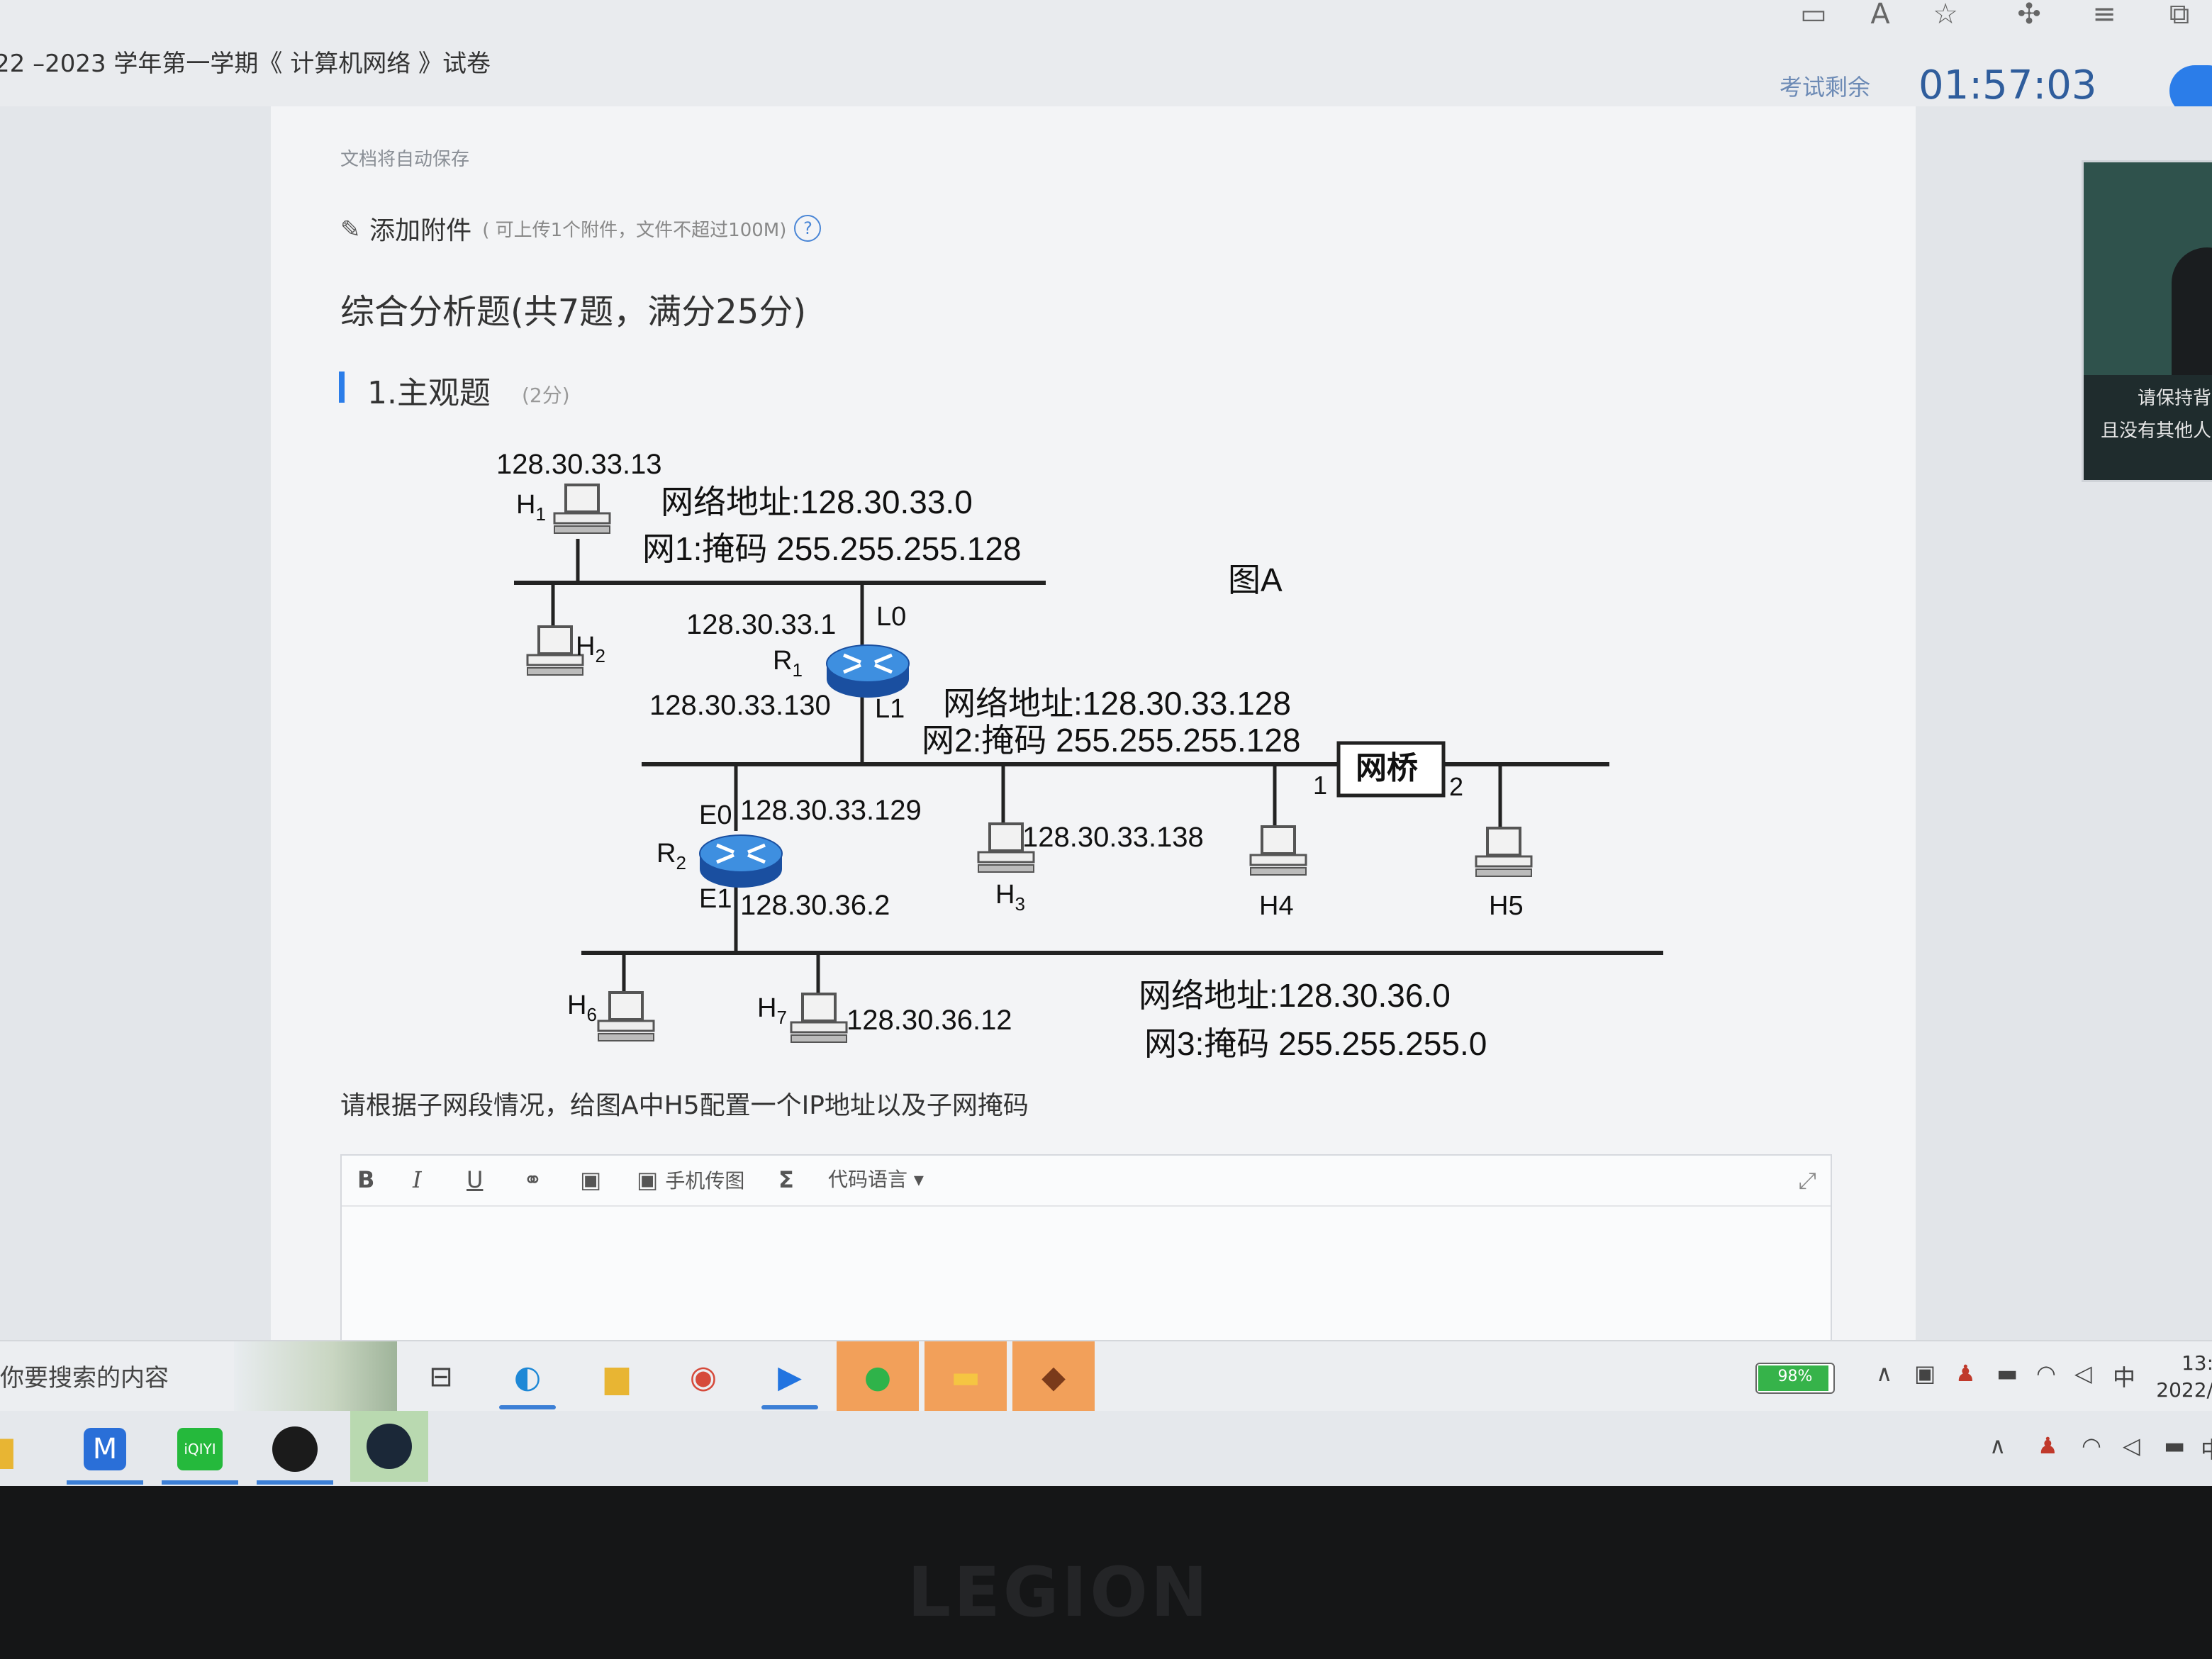 This screenshot has width=2212, height=1659. Describe the element at coordinates (316, 1377) in the screenshot. I see `search-highlight-image` at that location.